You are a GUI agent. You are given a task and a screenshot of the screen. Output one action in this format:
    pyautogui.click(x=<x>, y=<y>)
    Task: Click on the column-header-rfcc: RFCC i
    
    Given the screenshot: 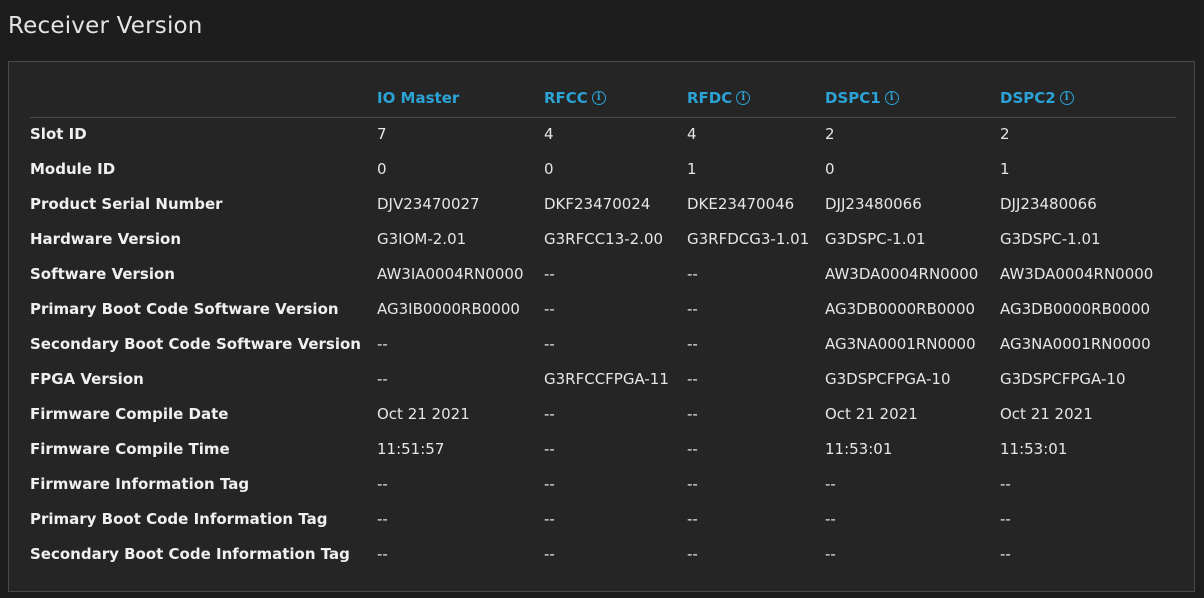 What is the action you would take?
    pyautogui.click(x=615, y=98)
    